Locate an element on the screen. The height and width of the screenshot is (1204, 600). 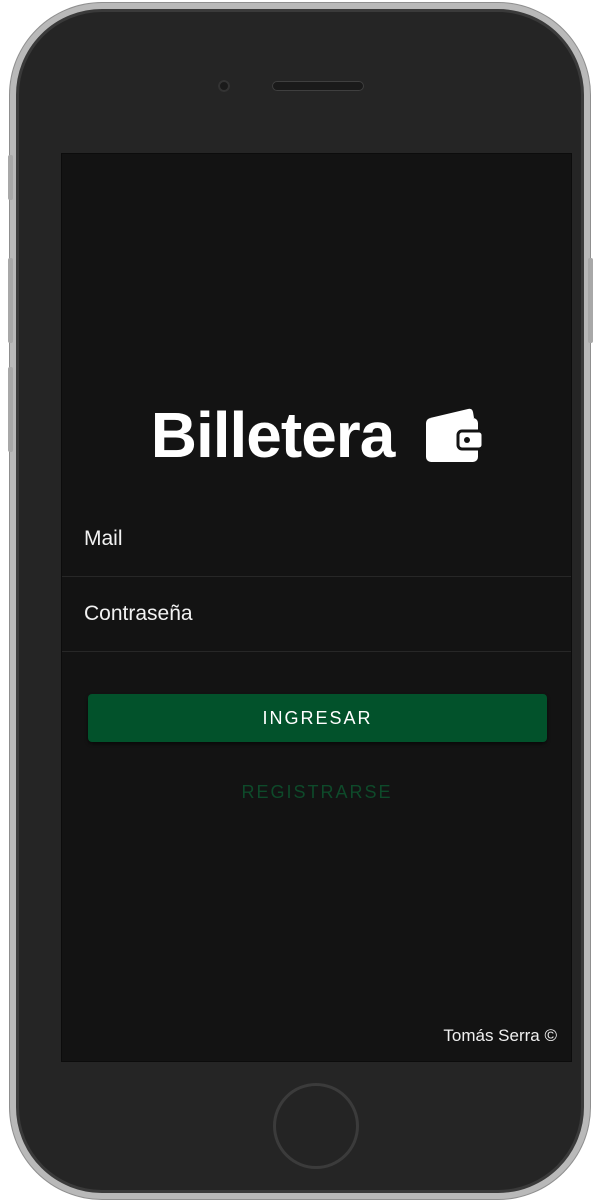
mail-field is located at coordinates (316, 539).